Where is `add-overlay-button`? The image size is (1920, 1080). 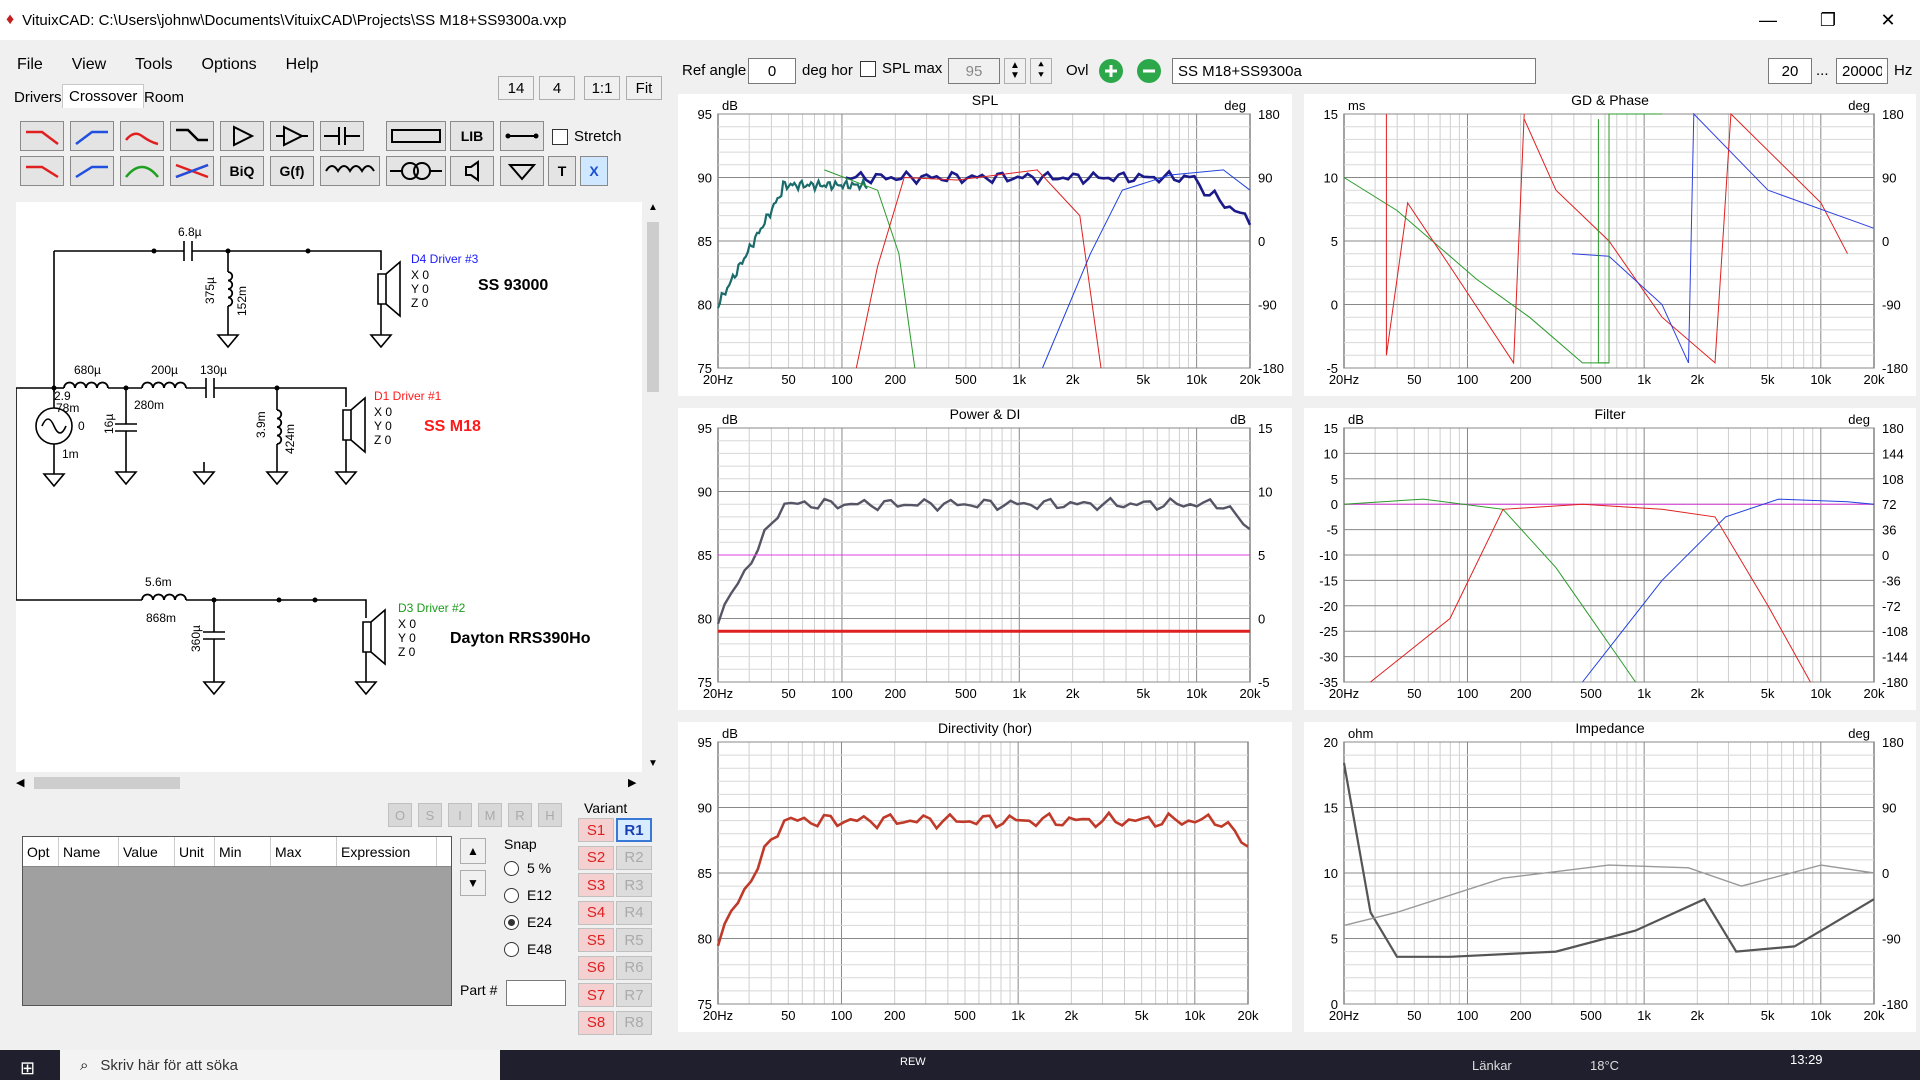 add-overlay-button is located at coordinates (1111, 71).